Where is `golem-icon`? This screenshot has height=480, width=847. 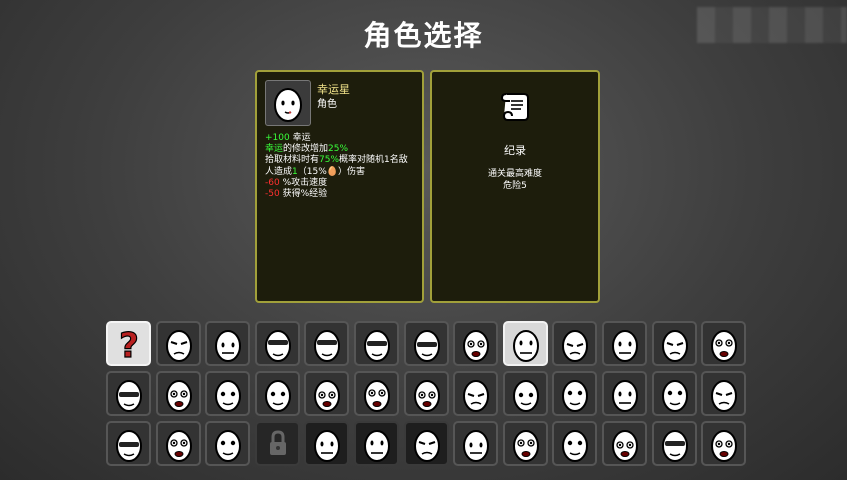 golem-icon is located at coordinates (674, 445).